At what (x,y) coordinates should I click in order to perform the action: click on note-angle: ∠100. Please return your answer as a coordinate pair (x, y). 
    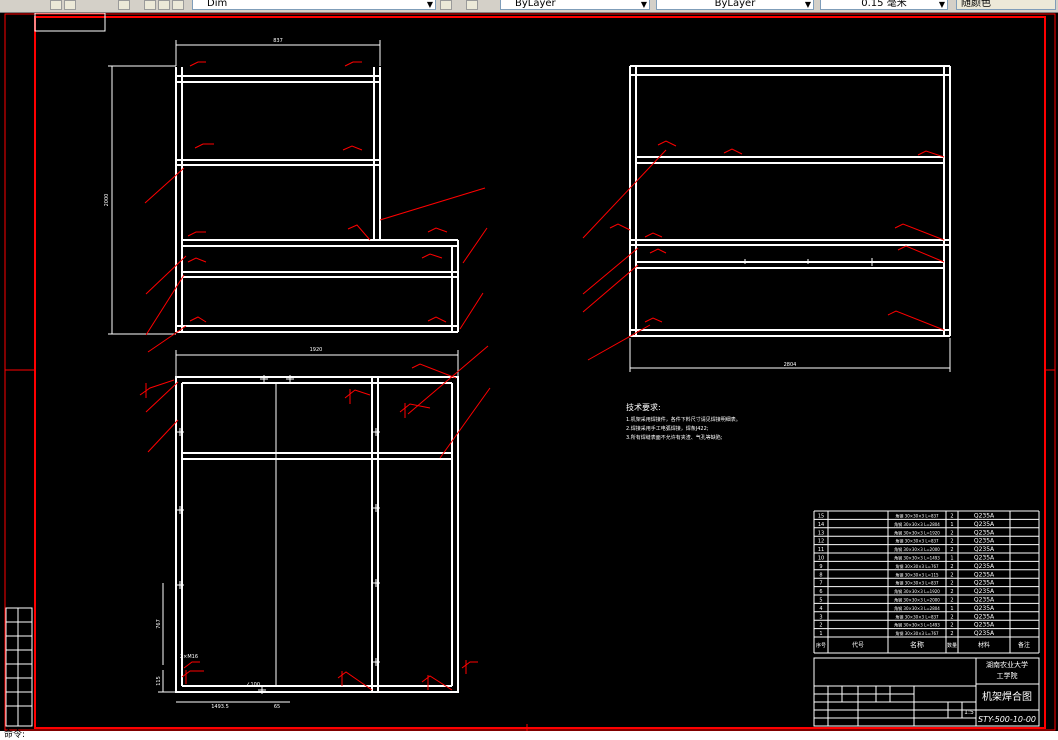
    Looking at the image, I should click on (253, 685).